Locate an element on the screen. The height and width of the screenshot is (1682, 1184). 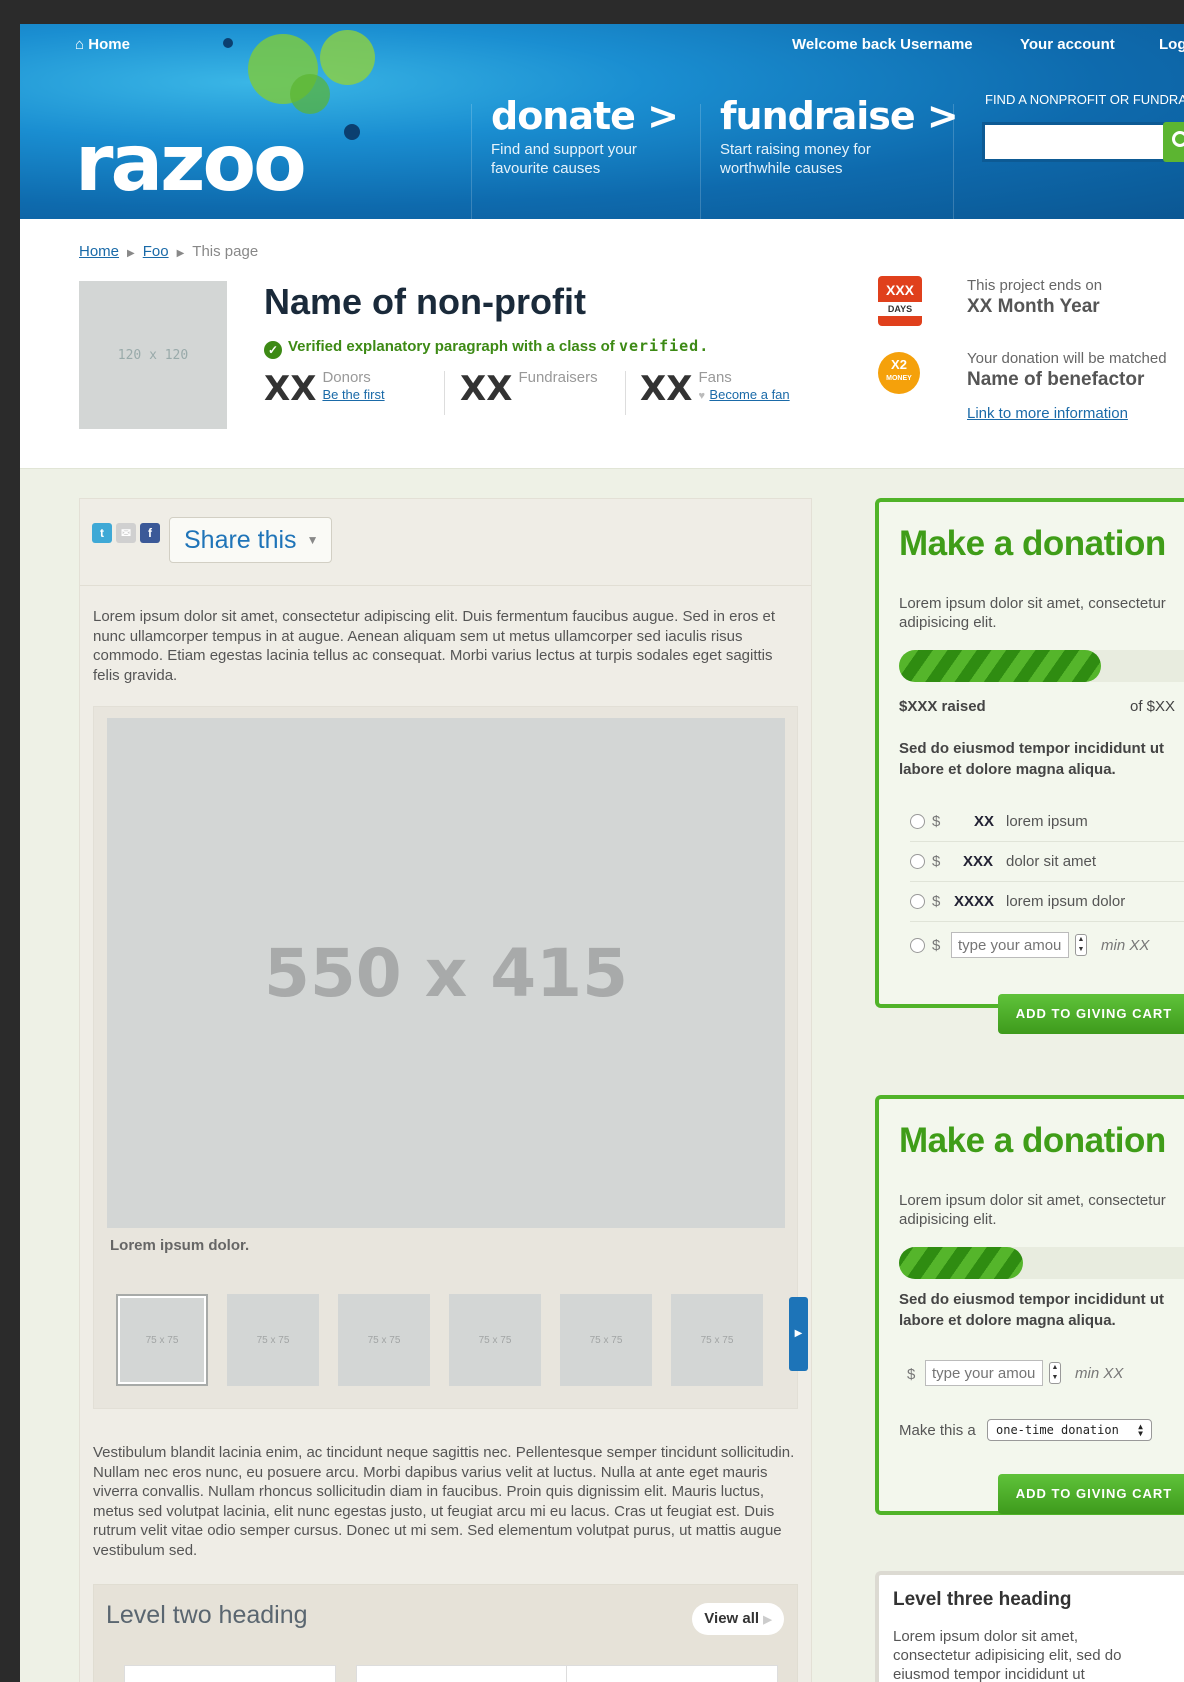
money-text: MONEY is located at coordinates (899, 378).